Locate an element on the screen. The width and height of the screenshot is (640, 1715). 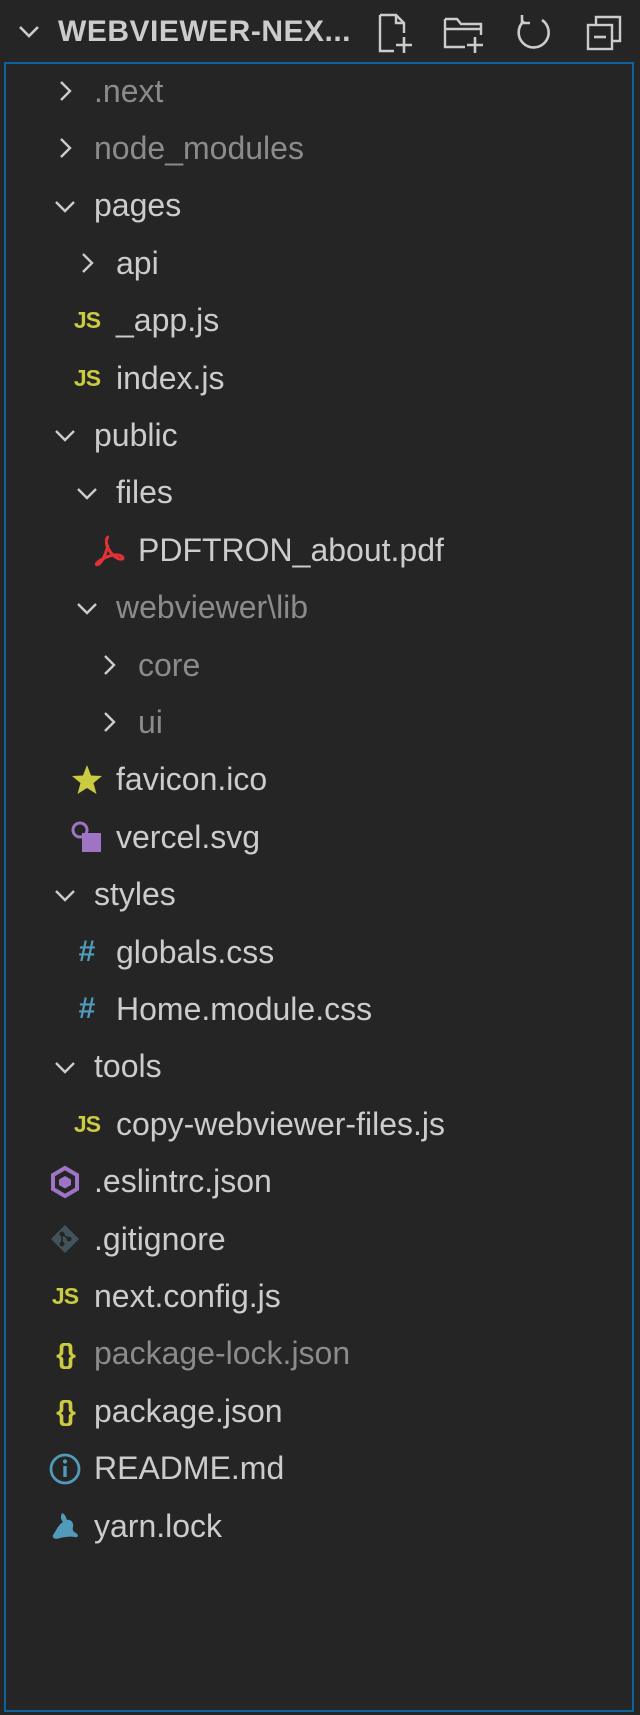
new-file-button is located at coordinates (394, 33).